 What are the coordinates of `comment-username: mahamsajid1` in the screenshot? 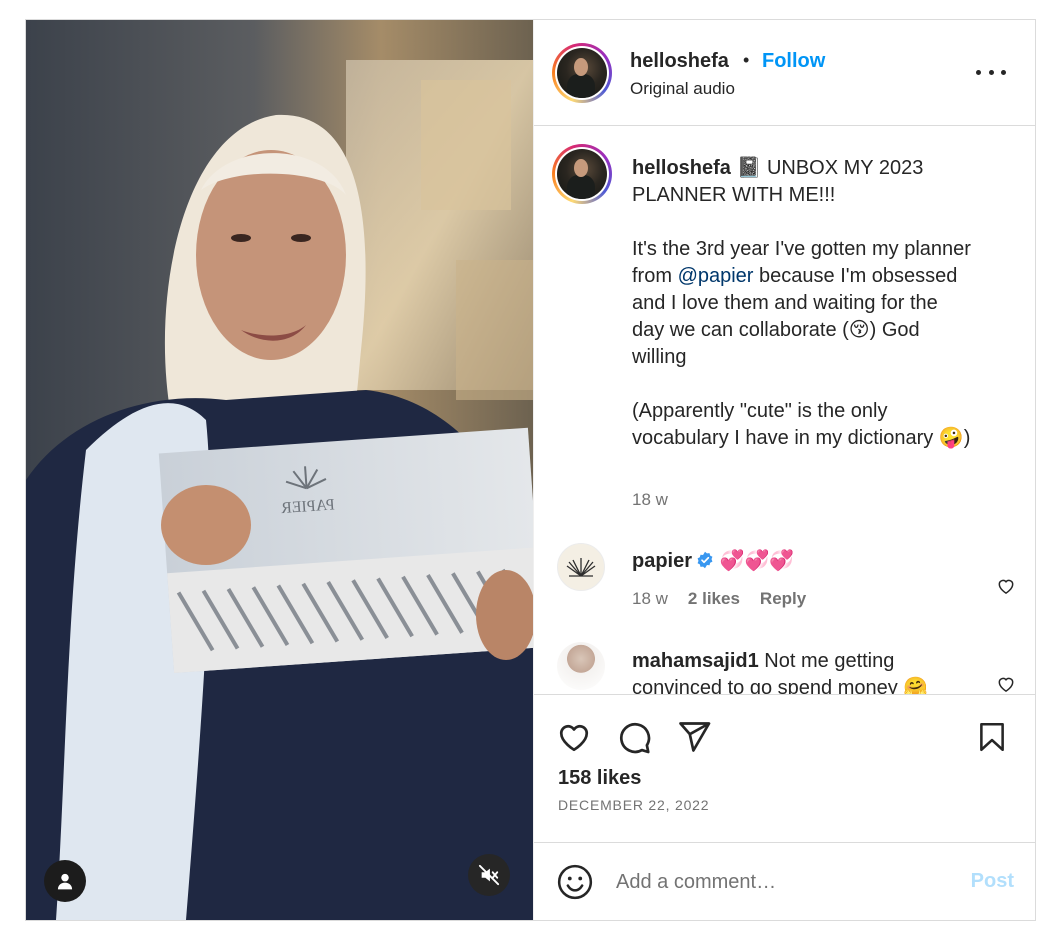 It's located at (695, 661).